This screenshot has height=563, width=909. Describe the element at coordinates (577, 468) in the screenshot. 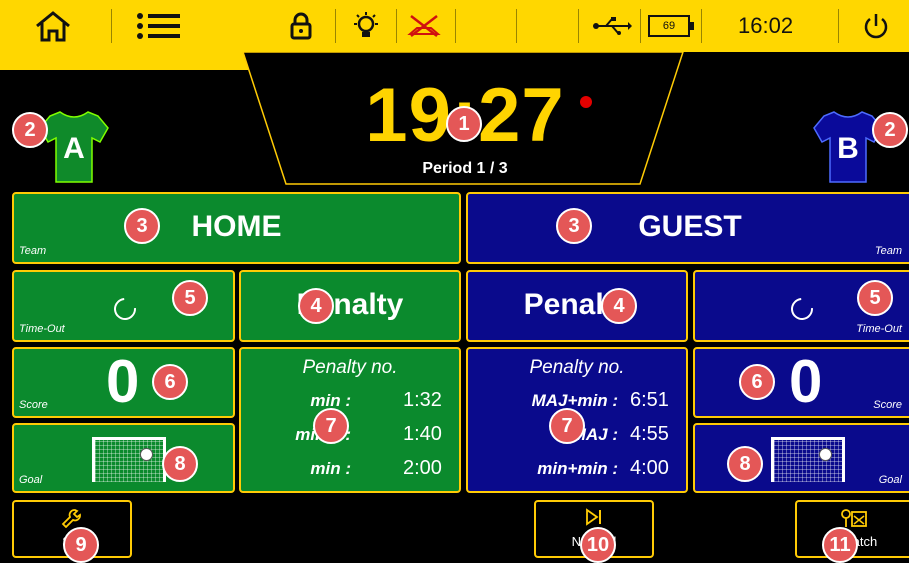

I see `penalty-type: min+min :` at that location.